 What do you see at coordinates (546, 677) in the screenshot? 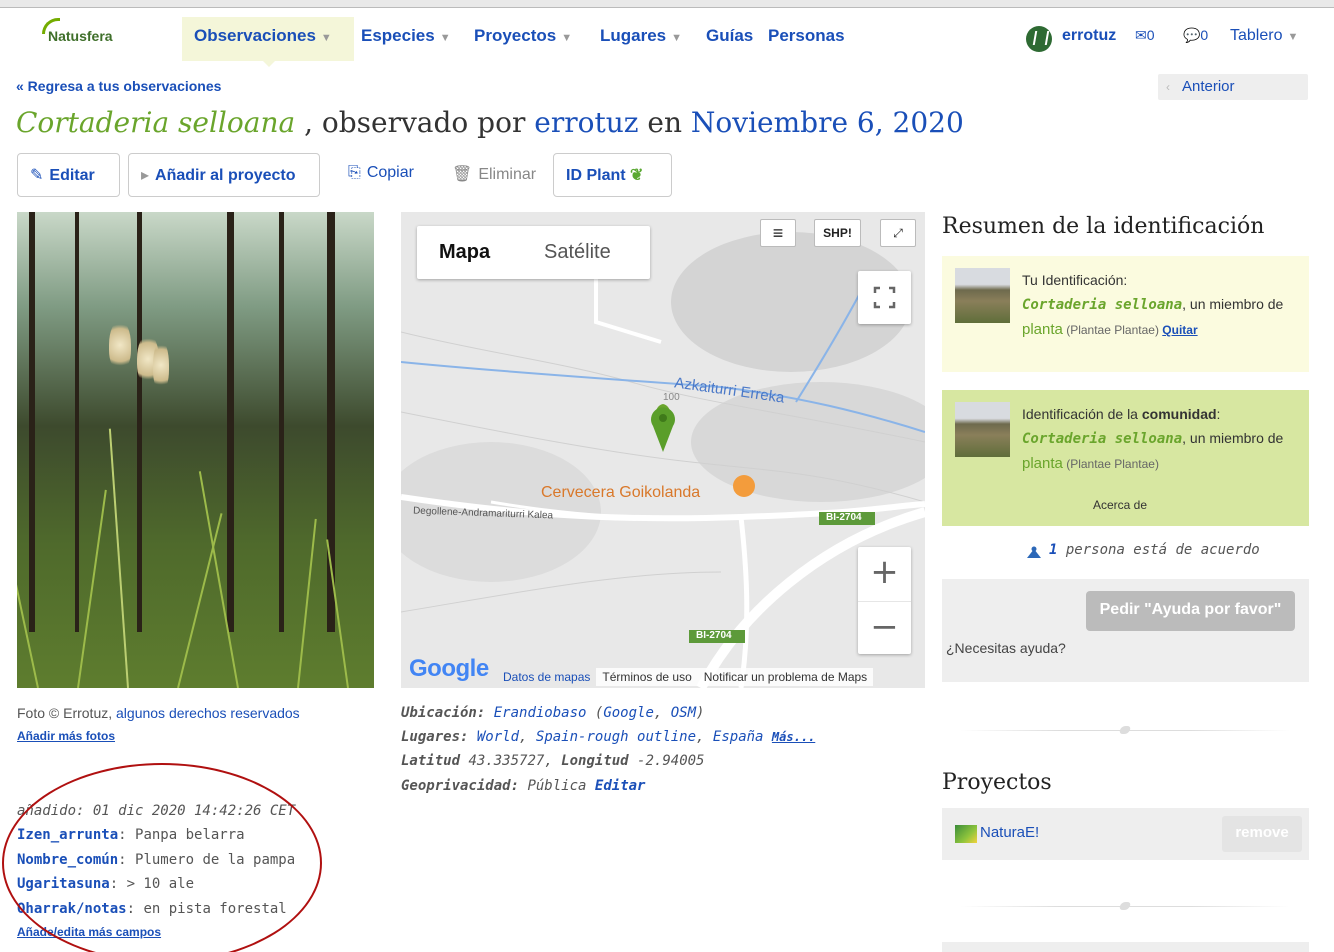
I see `map-data-link: Datos de mapas` at bounding box center [546, 677].